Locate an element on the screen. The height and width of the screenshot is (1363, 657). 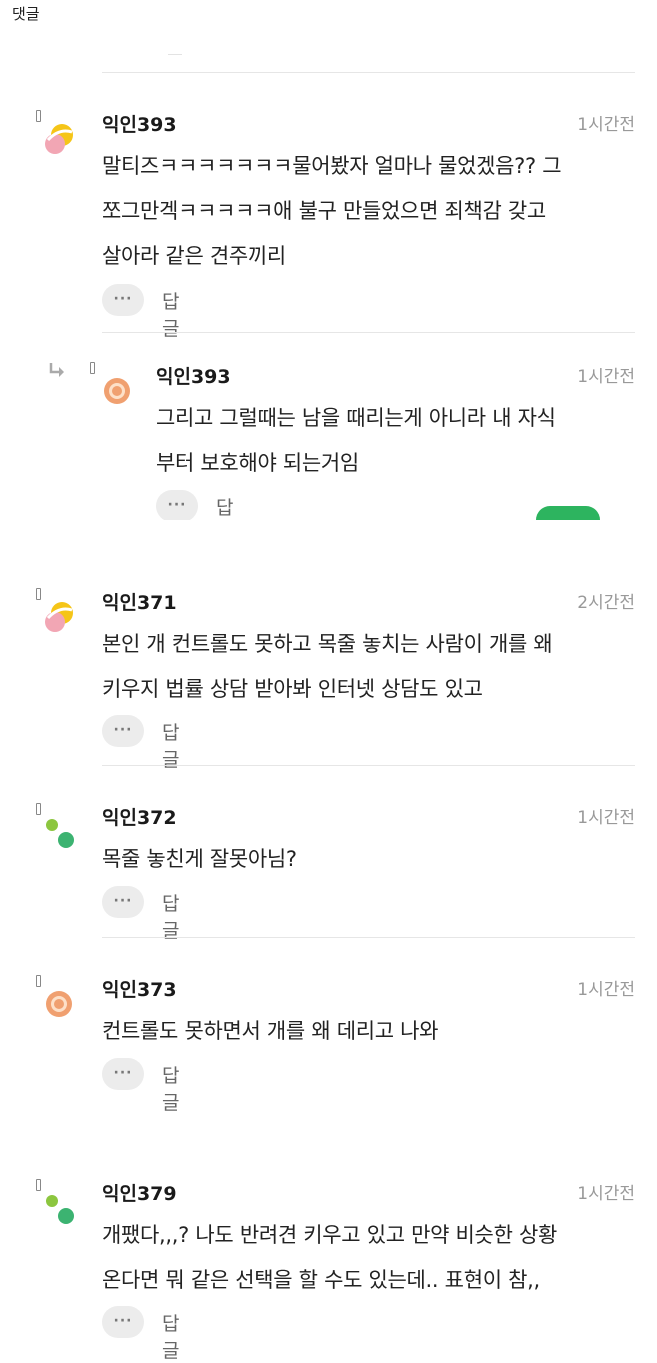
author-name: 익인379 is located at coordinates (139, 1192).